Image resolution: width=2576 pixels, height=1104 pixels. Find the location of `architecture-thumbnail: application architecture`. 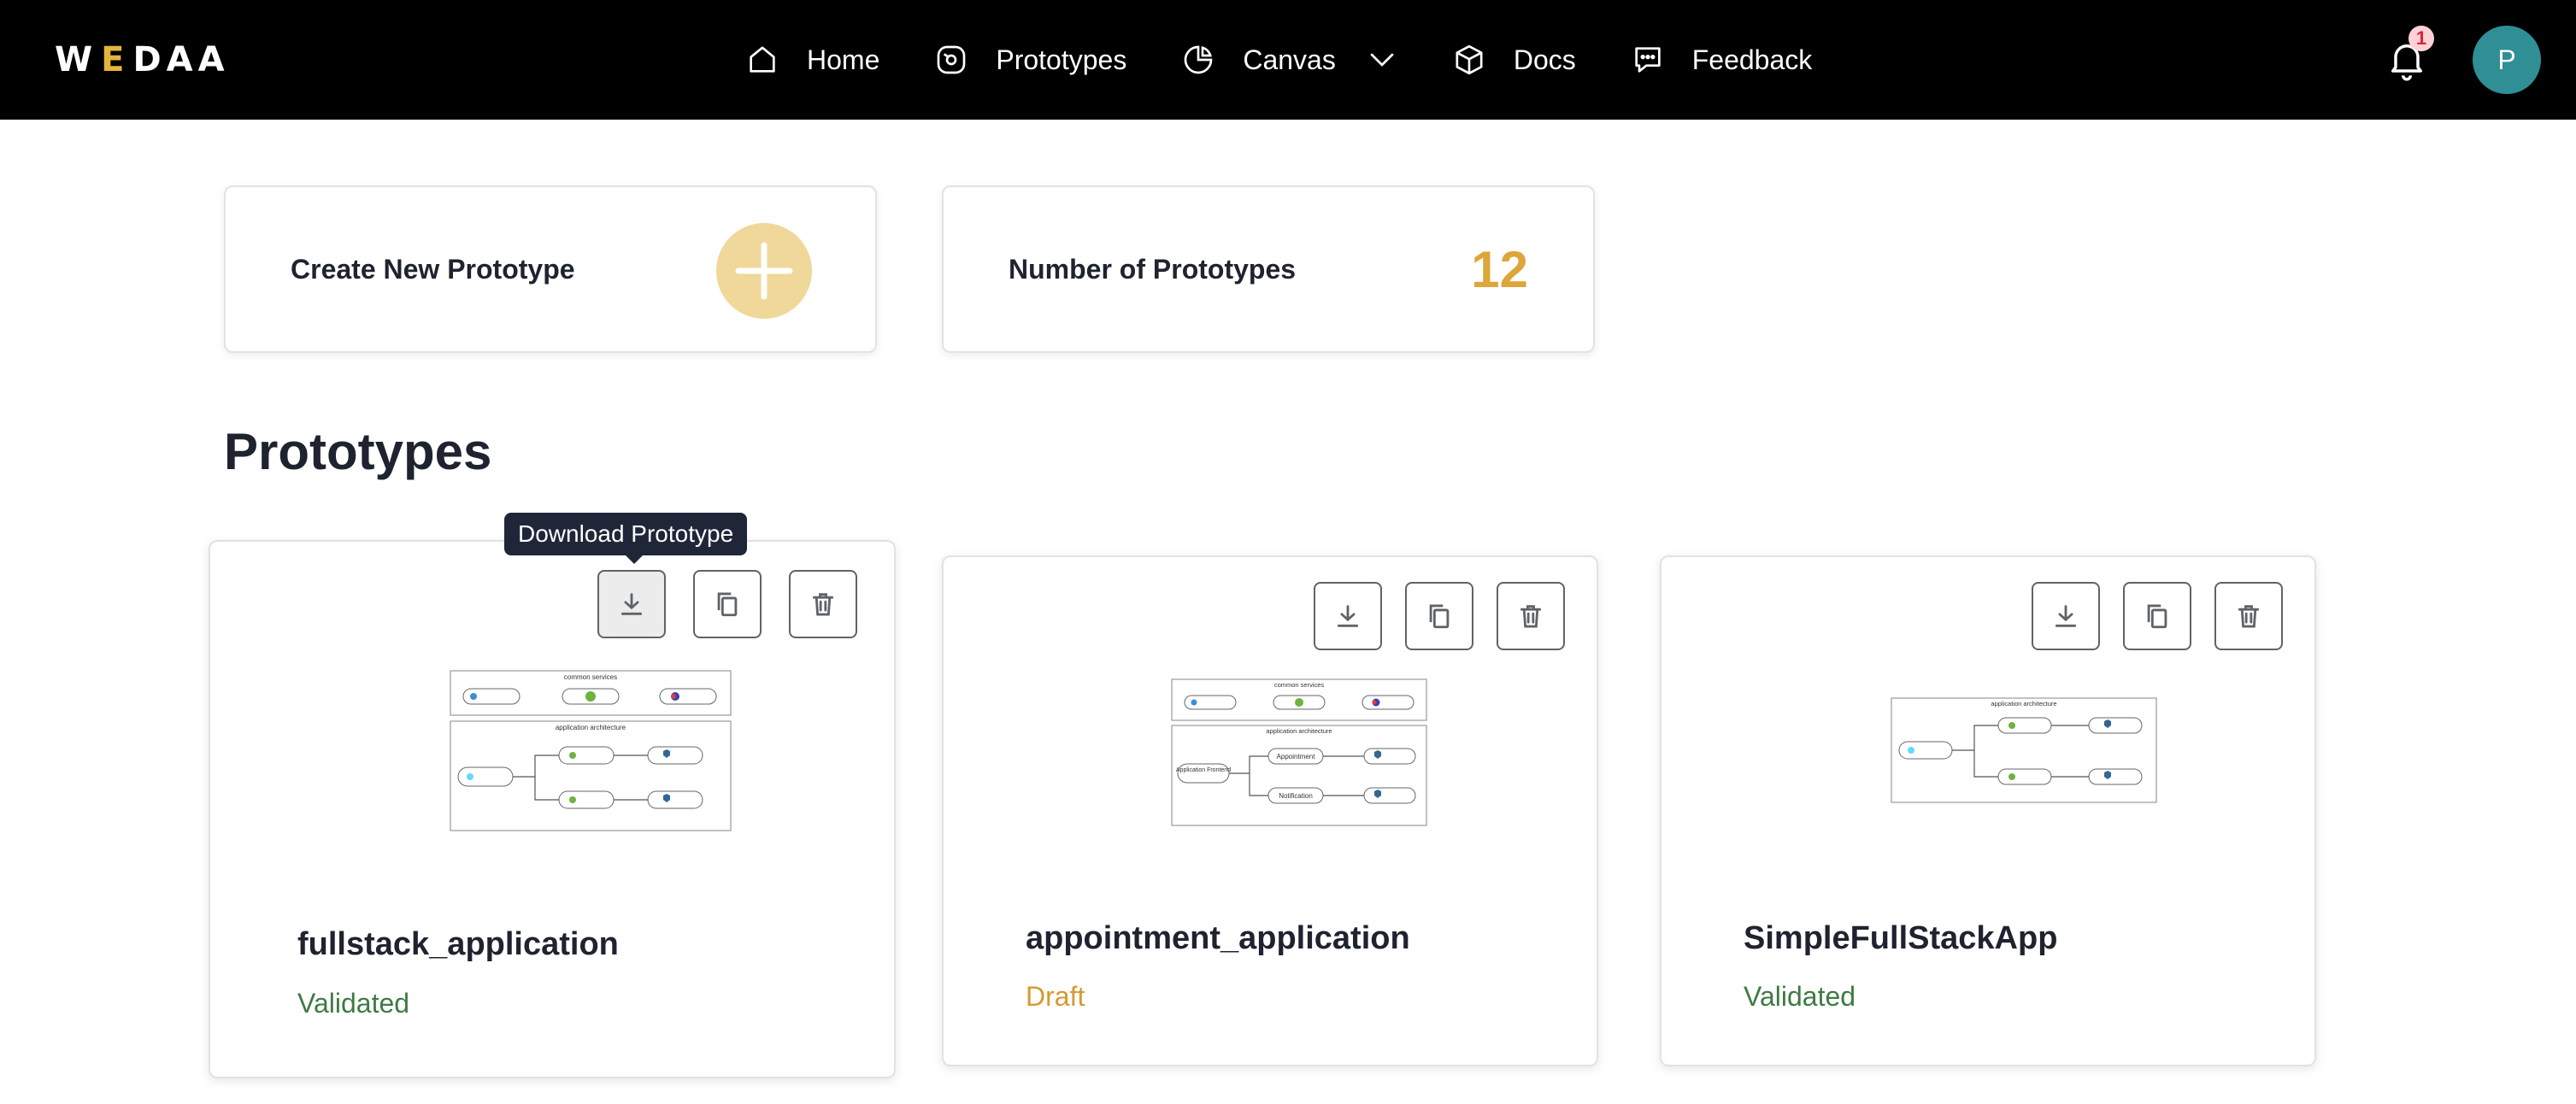

architecture-thumbnail: application architecture is located at coordinates (2024, 750).